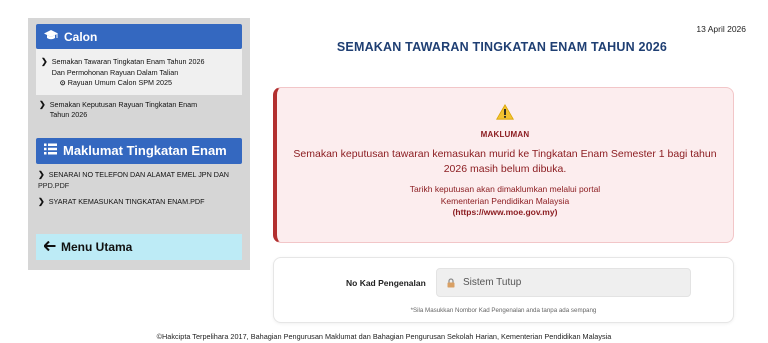  I want to click on sidebar-item-label: SYARAT KEMASUKAN TINGKATAN ENAM.PDF, so click(126, 201).